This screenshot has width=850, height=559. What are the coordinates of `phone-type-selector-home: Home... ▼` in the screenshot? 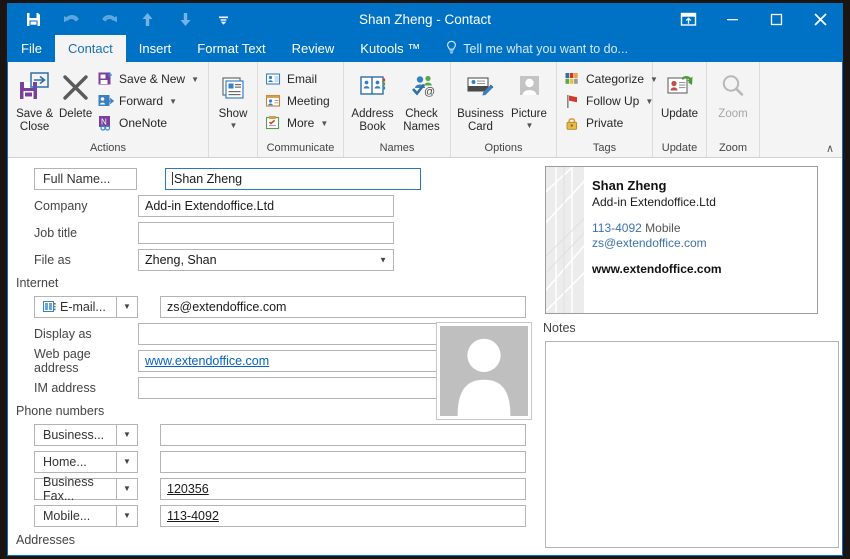 It's located at (86, 461).